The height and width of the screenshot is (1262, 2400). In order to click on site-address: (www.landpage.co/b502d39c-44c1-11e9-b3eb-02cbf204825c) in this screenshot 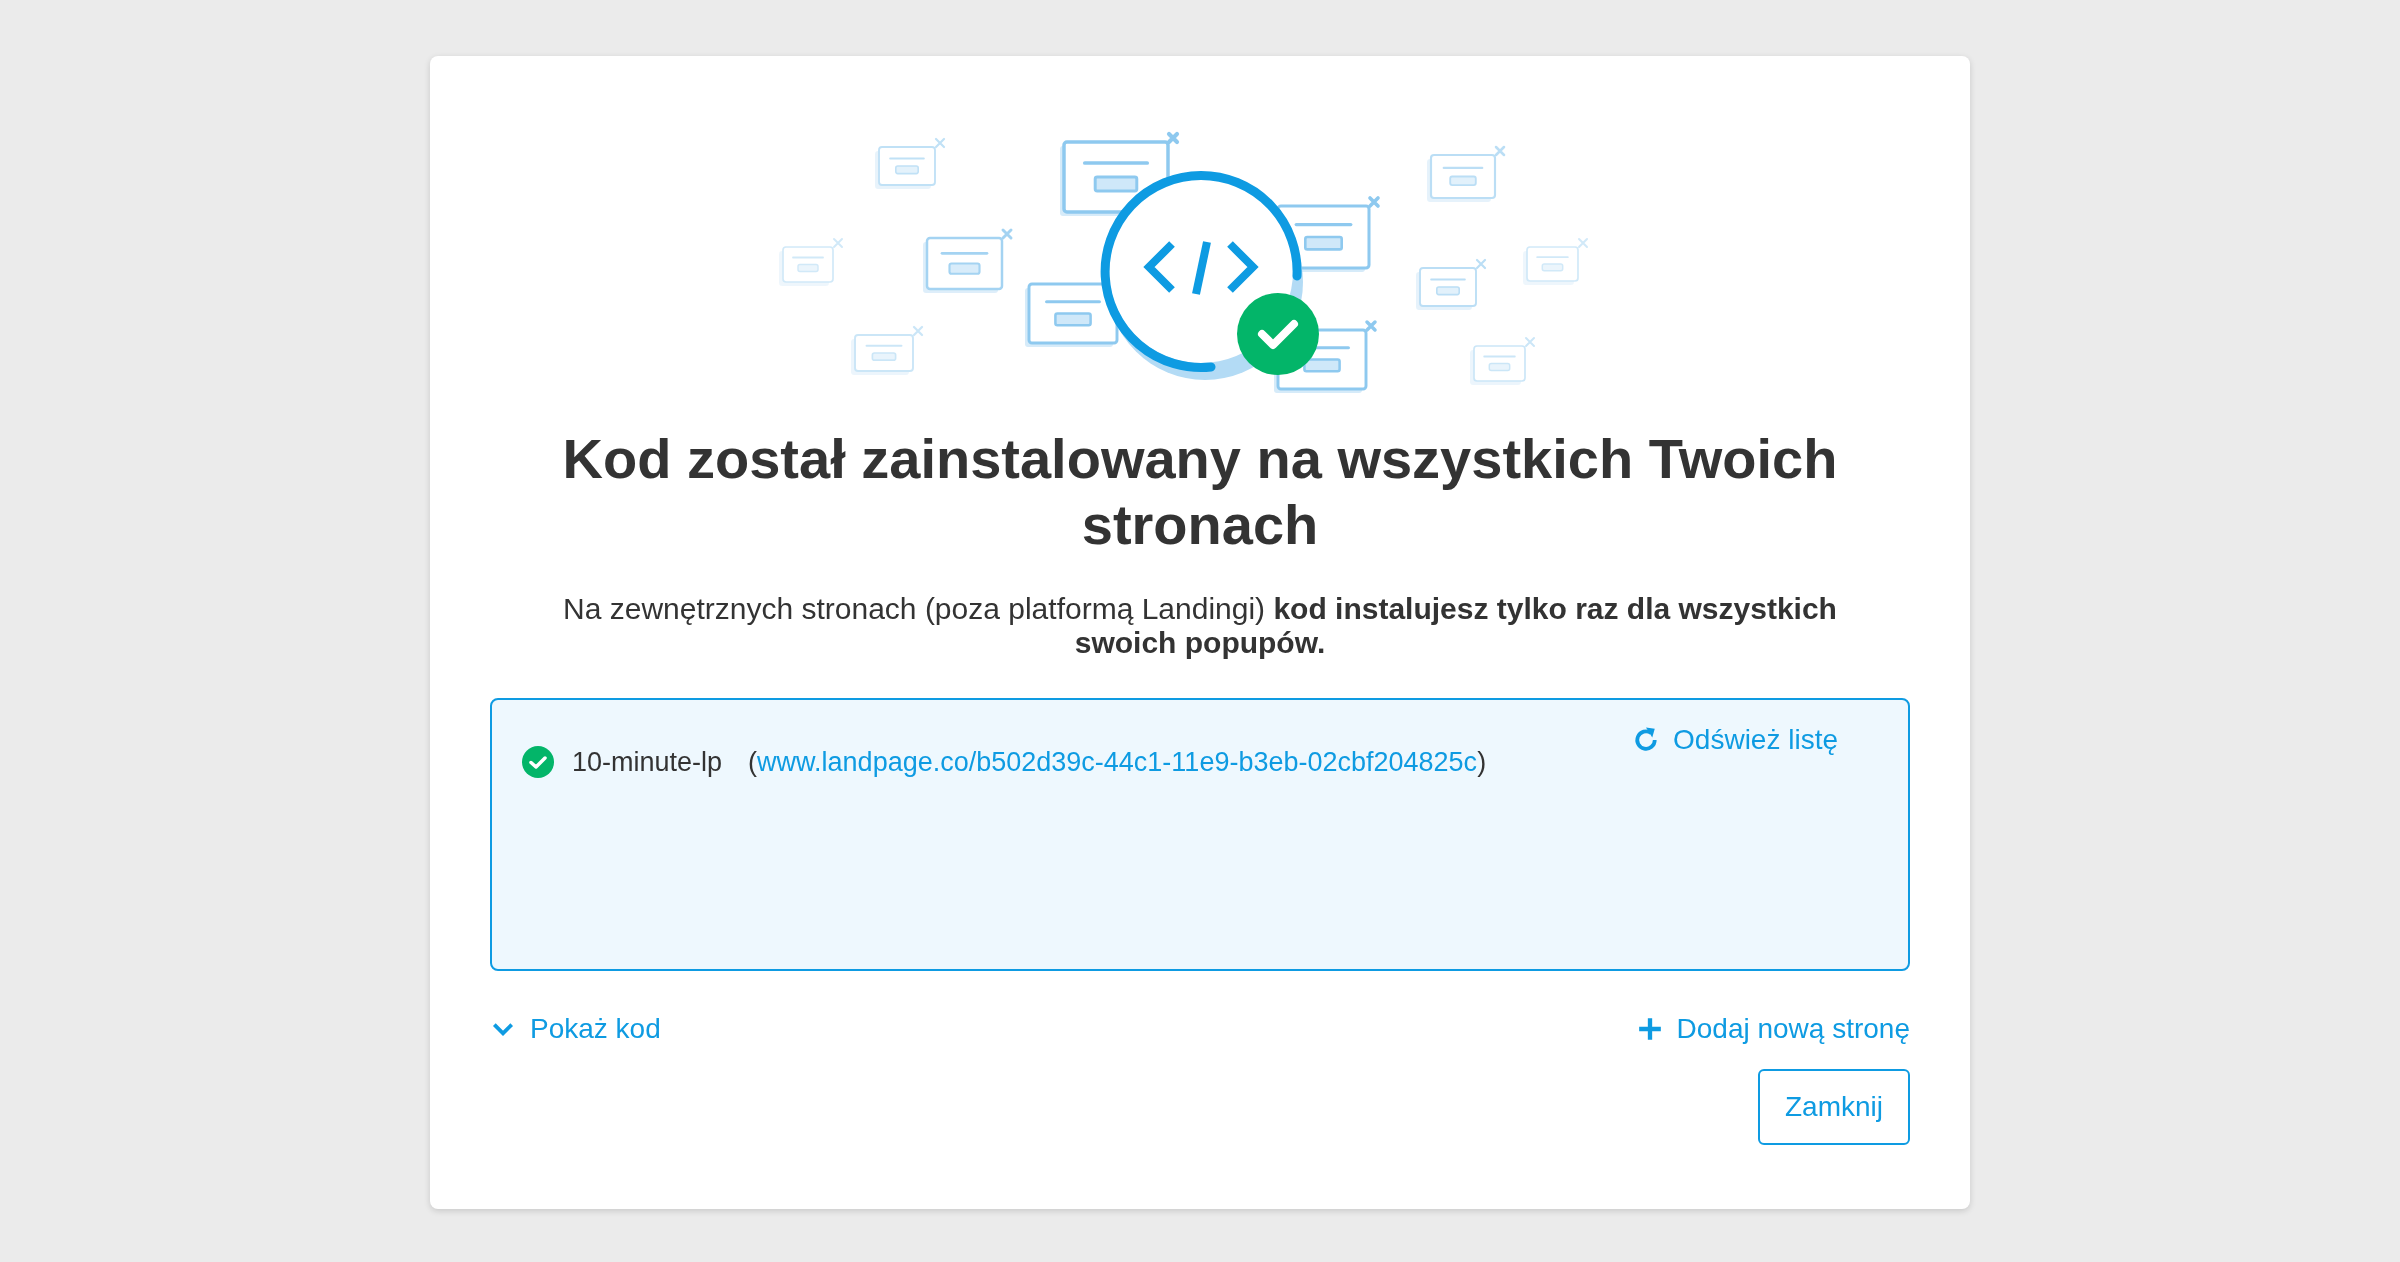, I will do `click(1117, 762)`.